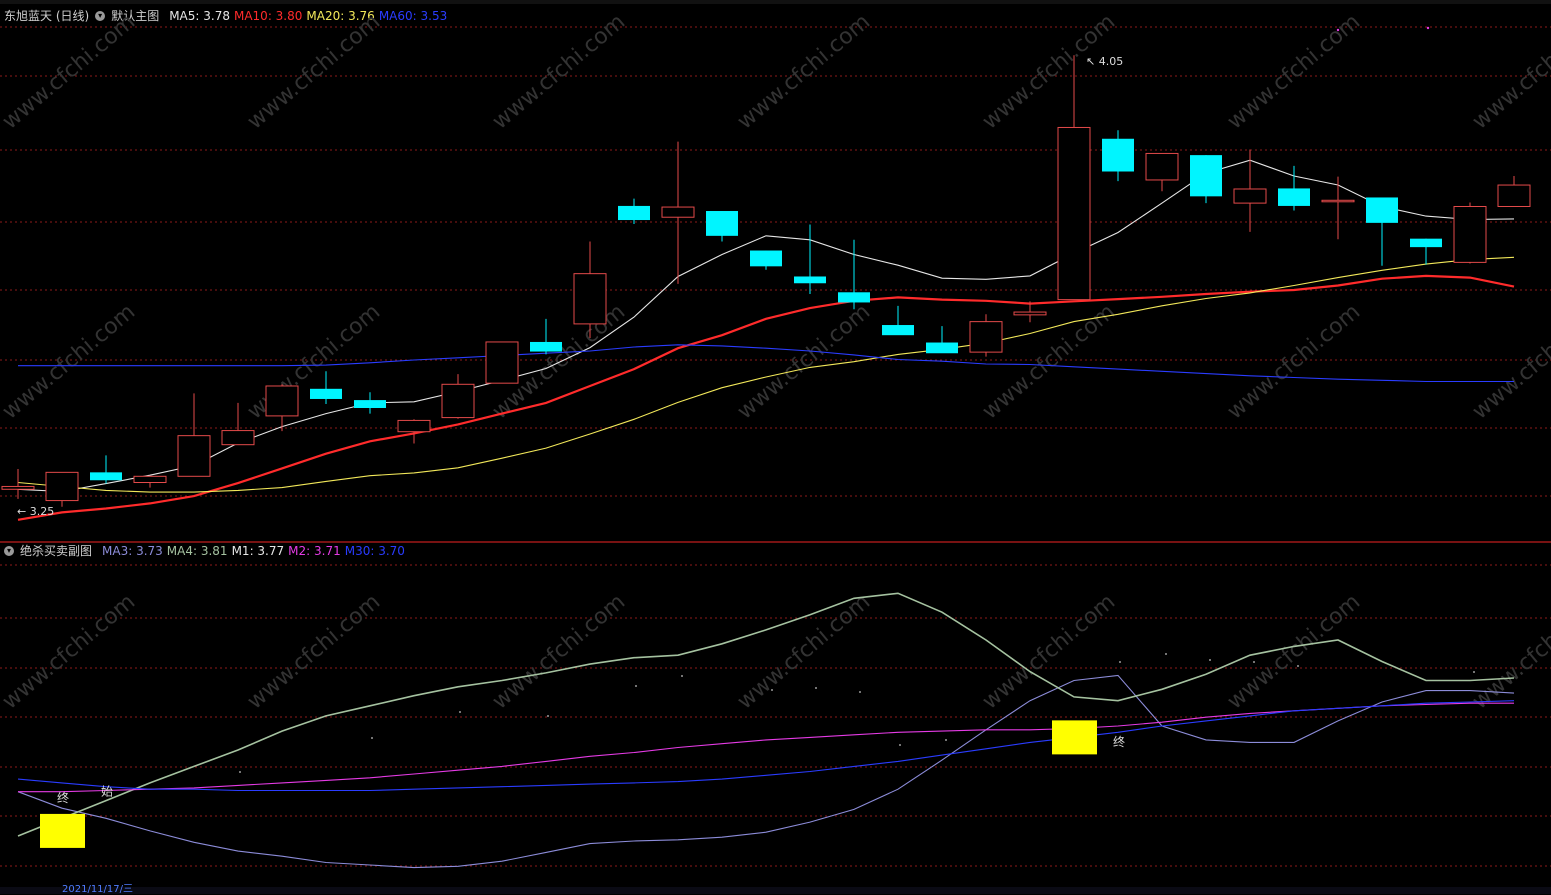  I want to click on sub-series-m30, so click(766, 746).